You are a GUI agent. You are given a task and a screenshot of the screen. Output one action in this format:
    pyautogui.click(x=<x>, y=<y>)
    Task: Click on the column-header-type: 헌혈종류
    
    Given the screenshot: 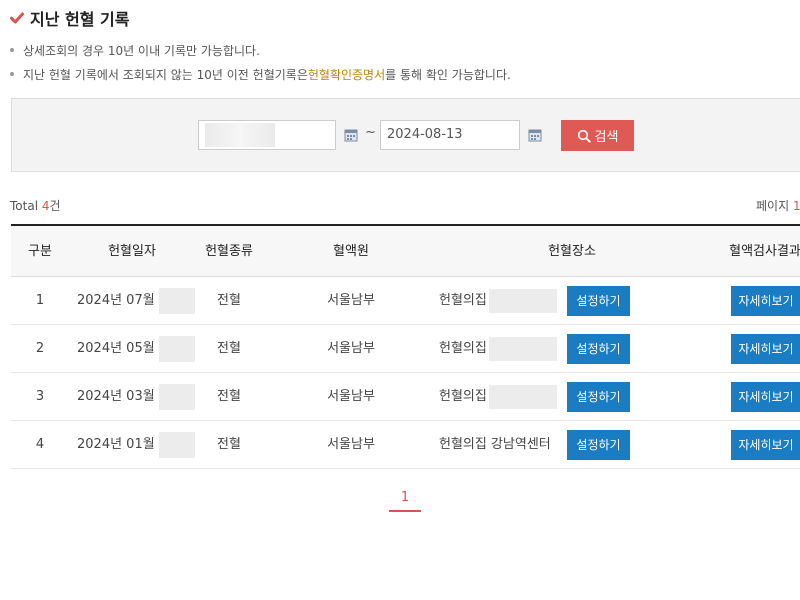 What is the action you would take?
    pyautogui.click(x=229, y=251)
    